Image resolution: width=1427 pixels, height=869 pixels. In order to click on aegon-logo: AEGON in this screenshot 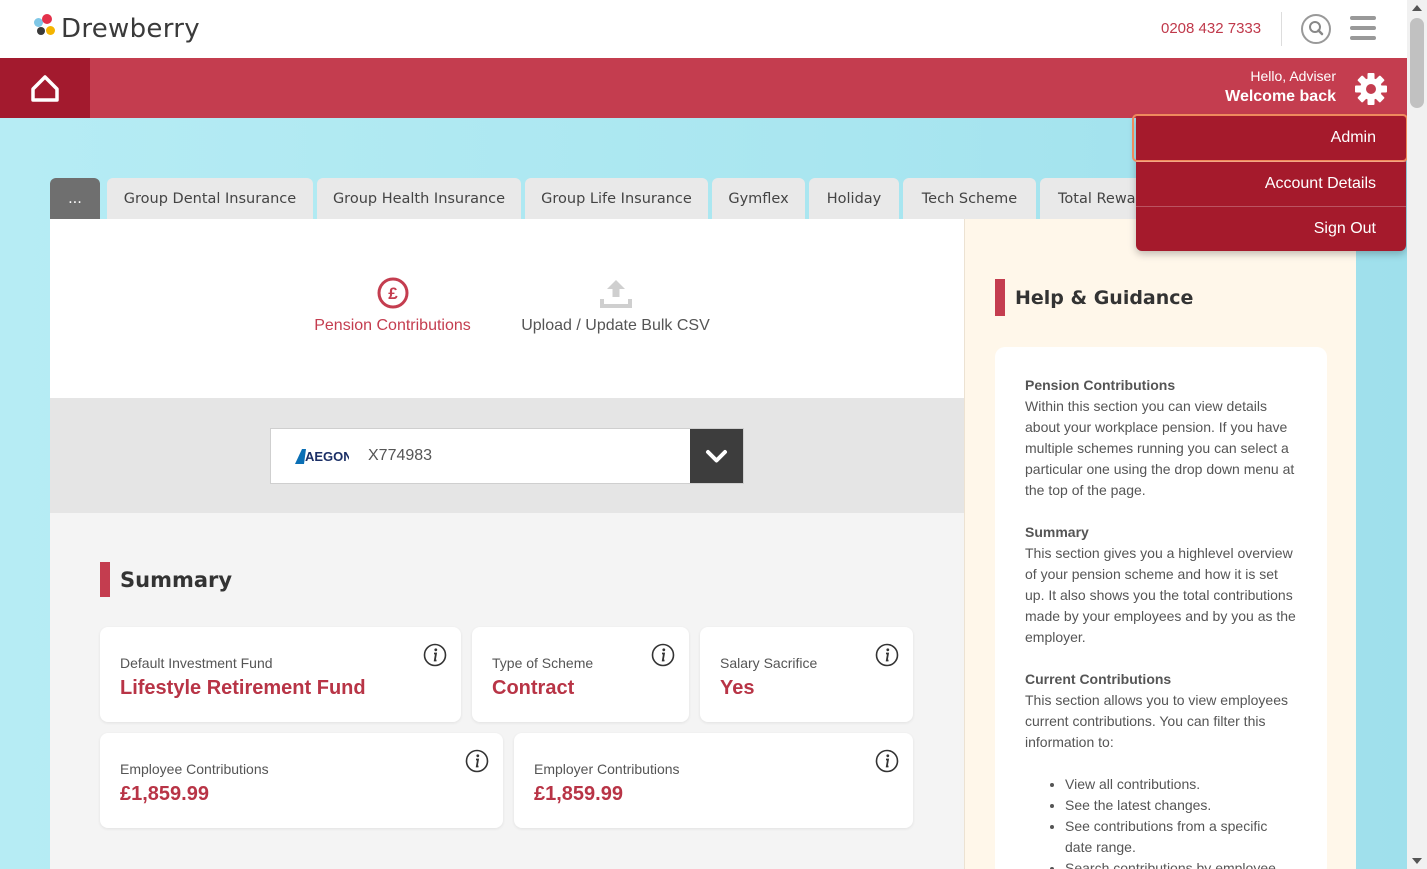, I will do `click(322, 456)`.